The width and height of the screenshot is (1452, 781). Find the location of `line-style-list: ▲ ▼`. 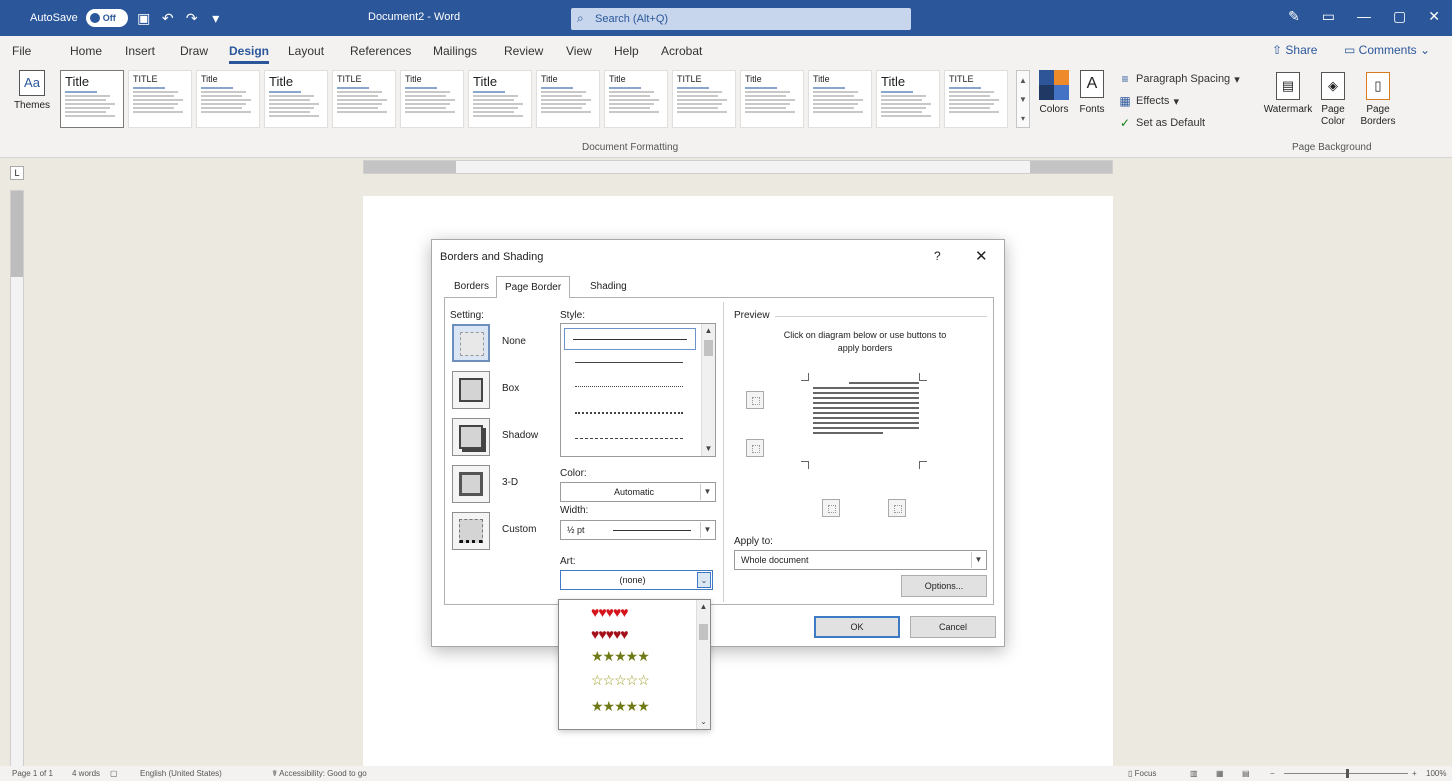

line-style-list: ▲ ▼ is located at coordinates (638, 390).